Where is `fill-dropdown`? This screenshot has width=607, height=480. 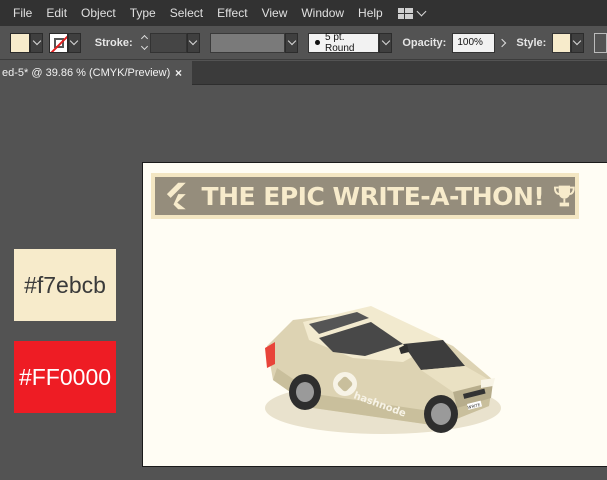 fill-dropdown is located at coordinates (37, 42).